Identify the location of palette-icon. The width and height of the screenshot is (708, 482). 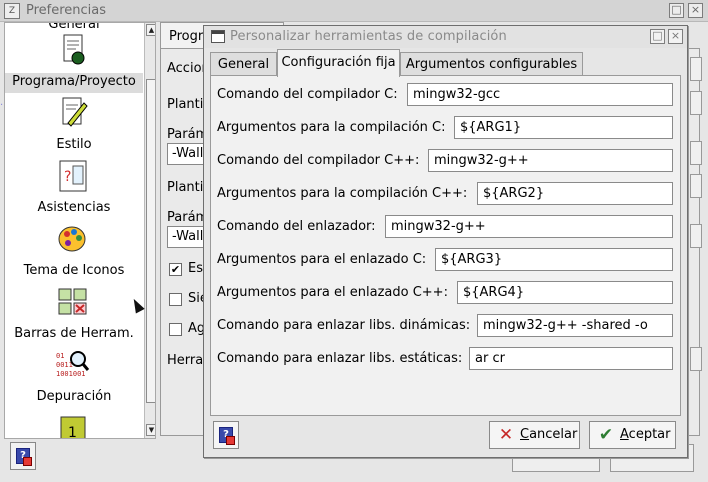
(72, 239).